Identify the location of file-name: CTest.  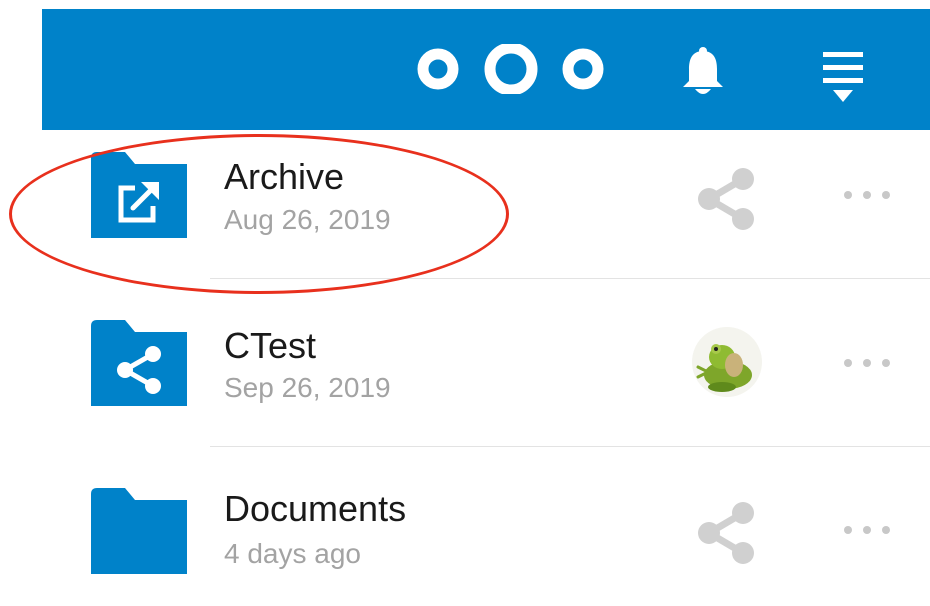
(270, 345).